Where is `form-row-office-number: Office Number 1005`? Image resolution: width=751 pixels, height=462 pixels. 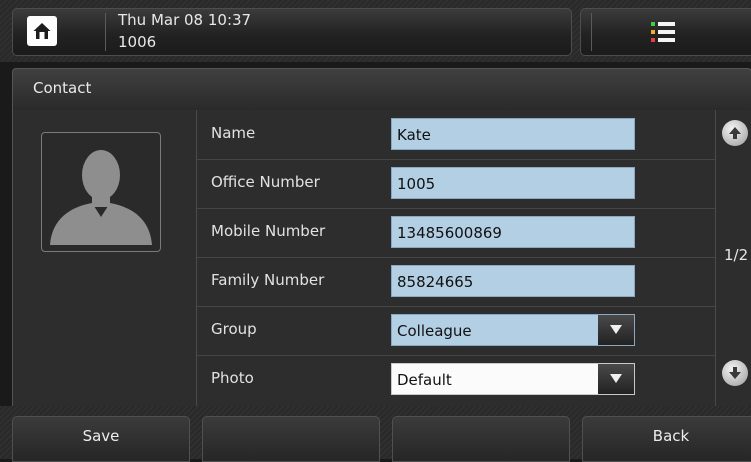
form-row-office-number: Office Number 1005 is located at coordinates (456, 184).